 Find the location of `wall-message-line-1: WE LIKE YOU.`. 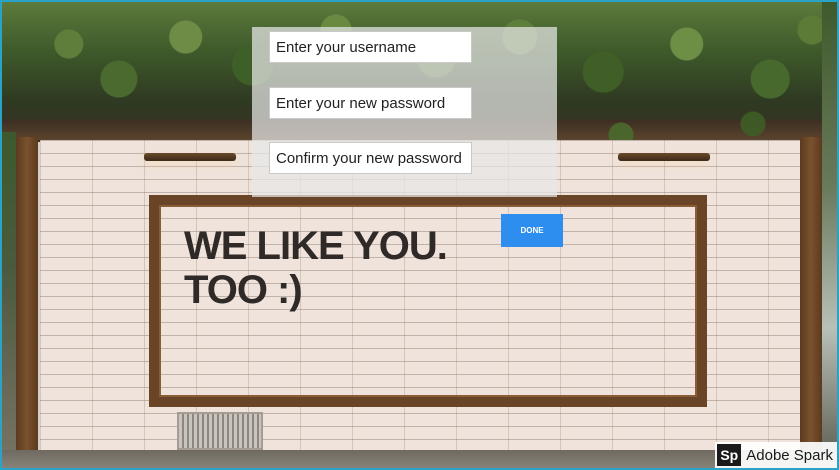

wall-message-line-1: WE LIKE YOU. is located at coordinates (316, 246).